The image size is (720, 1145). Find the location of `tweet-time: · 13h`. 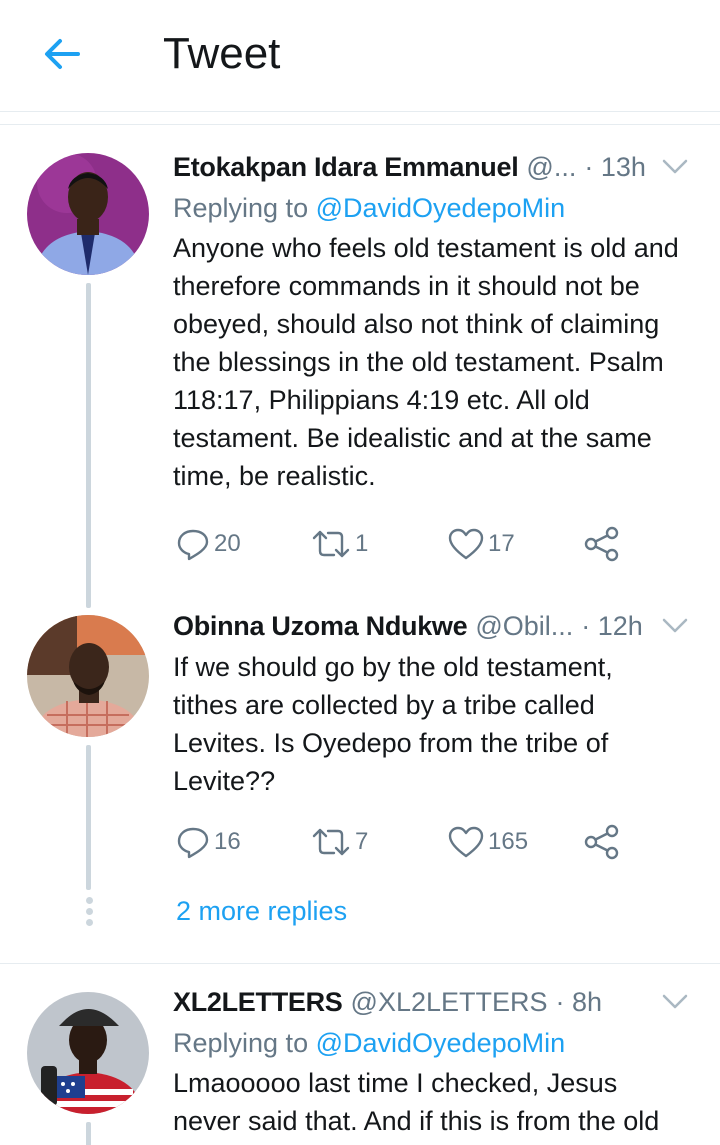

tweet-time: · 13h is located at coordinates (615, 167).